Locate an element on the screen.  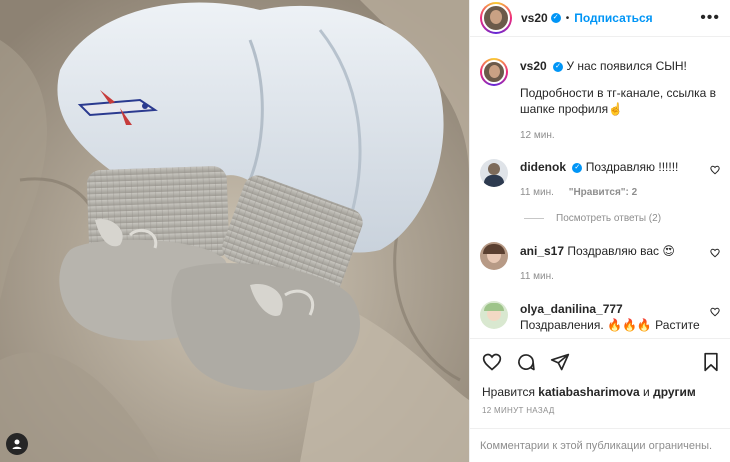
share-icon is located at coordinates (560, 362).